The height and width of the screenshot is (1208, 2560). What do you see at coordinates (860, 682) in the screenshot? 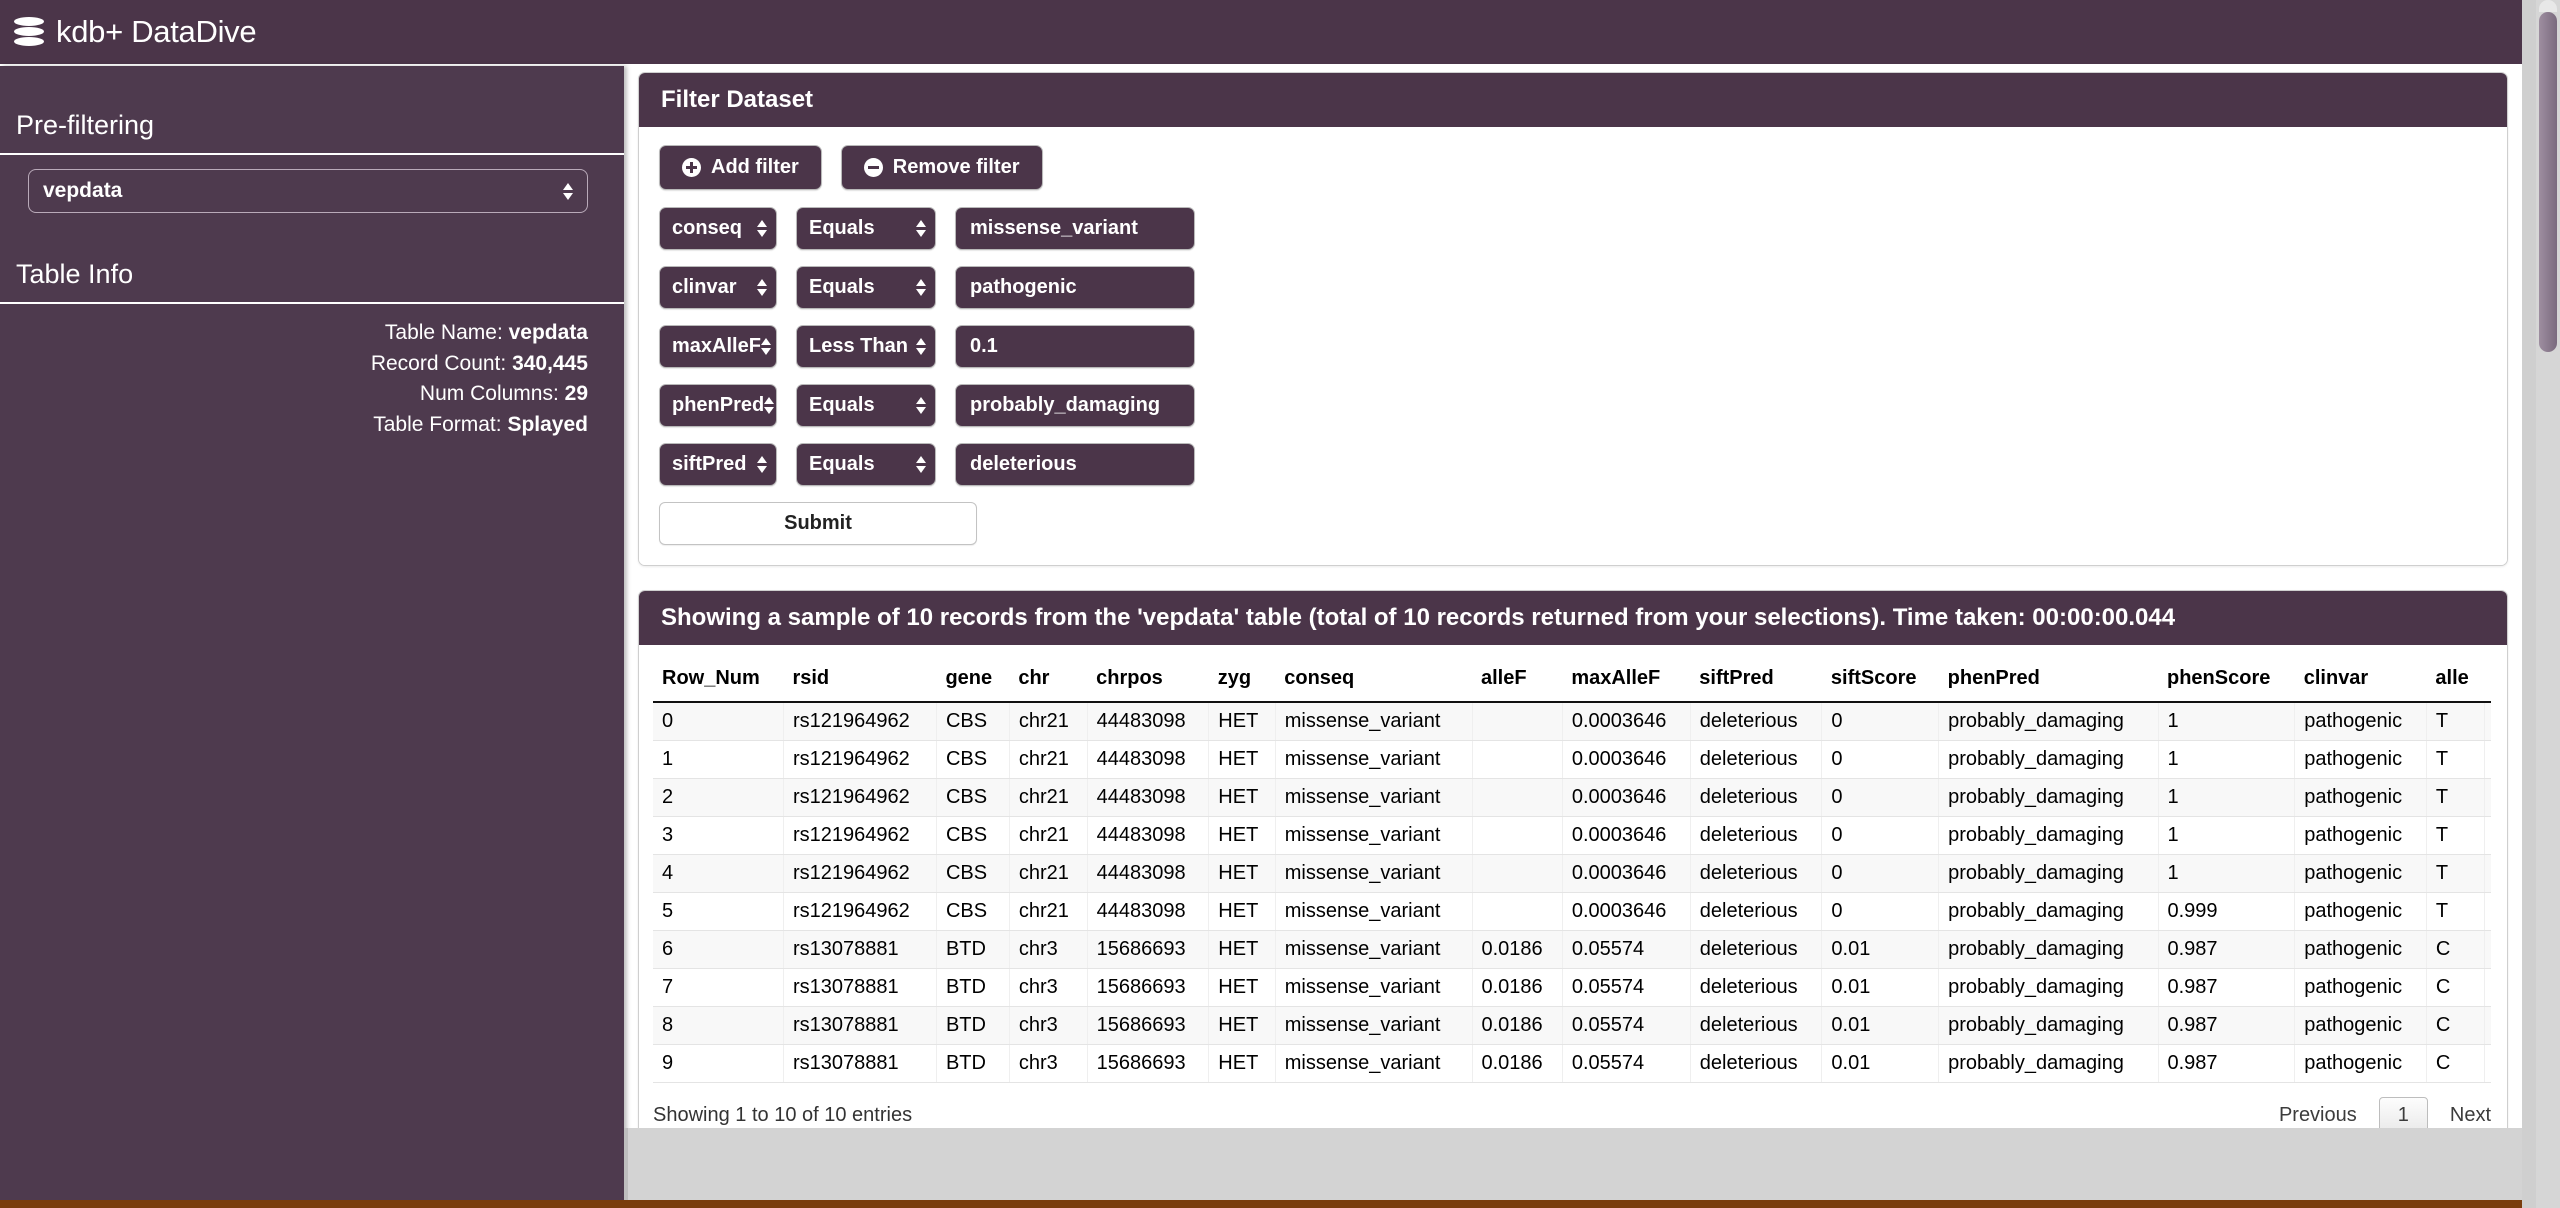
I see `column-header: rsid` at bounding box center [860, 682].